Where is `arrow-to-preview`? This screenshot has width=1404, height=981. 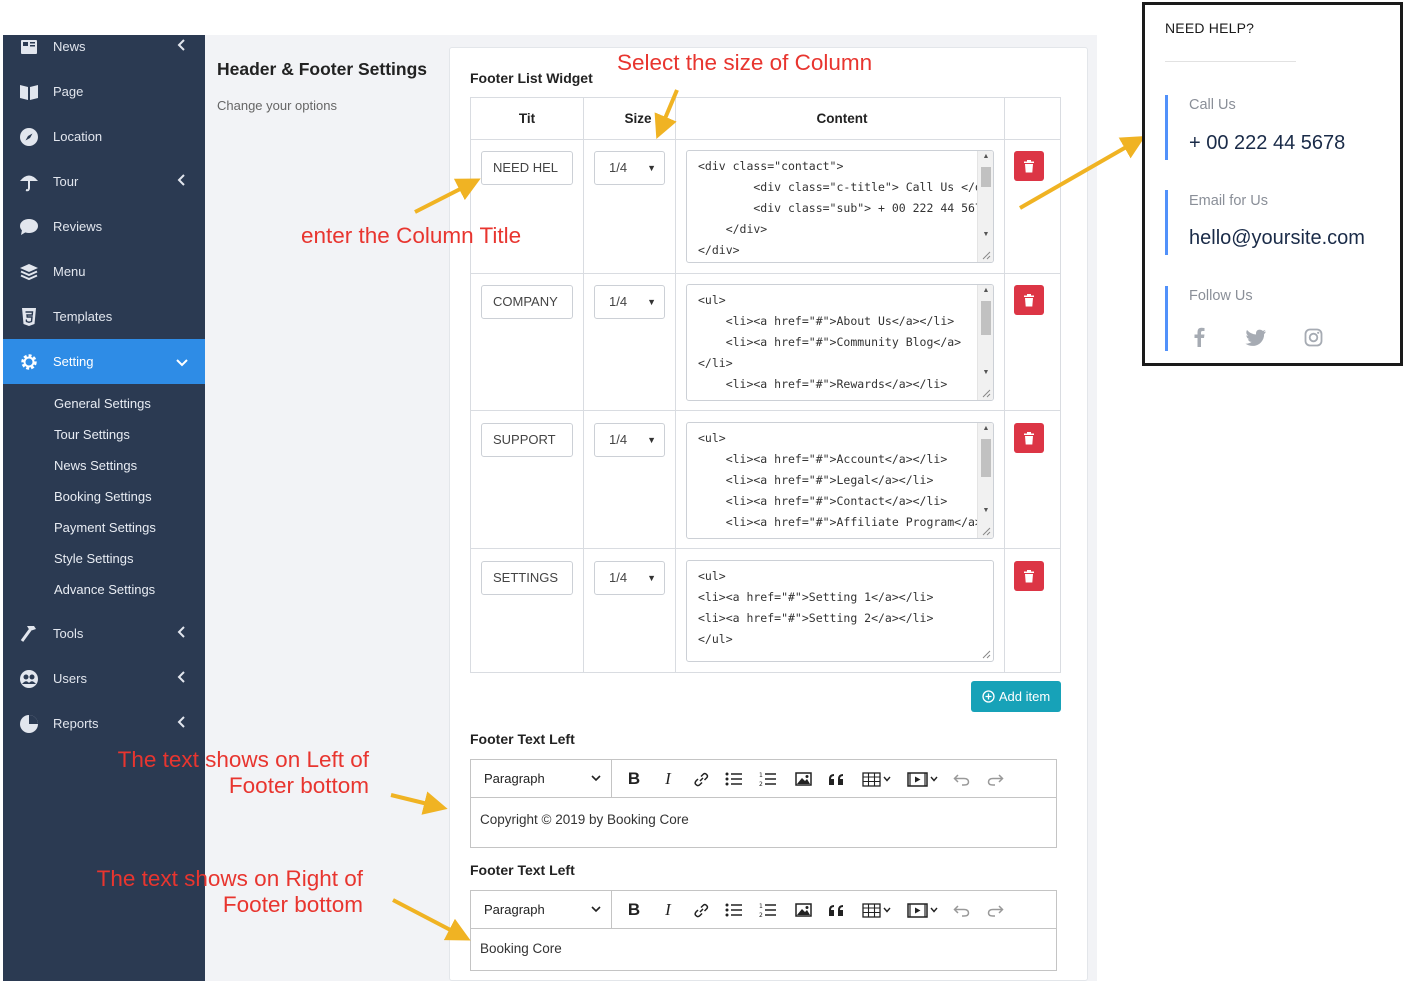 arrow-to-preview is located at coordinates (1082, 173).